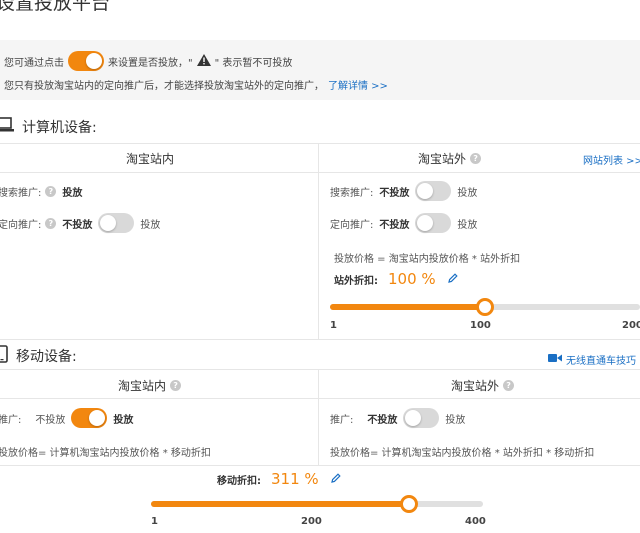  I want to click on site-list-link: 网站列表 >>, so click(611, 159).